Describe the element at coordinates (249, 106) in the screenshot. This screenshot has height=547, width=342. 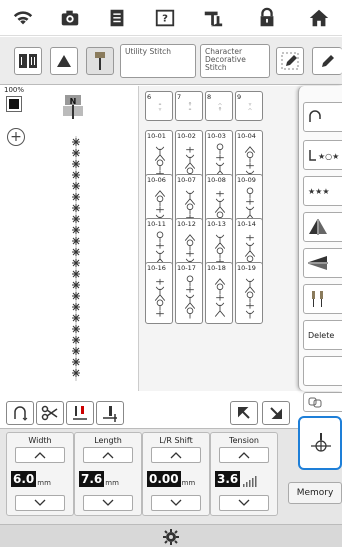
I see `stitch-cell: 9` at that location.